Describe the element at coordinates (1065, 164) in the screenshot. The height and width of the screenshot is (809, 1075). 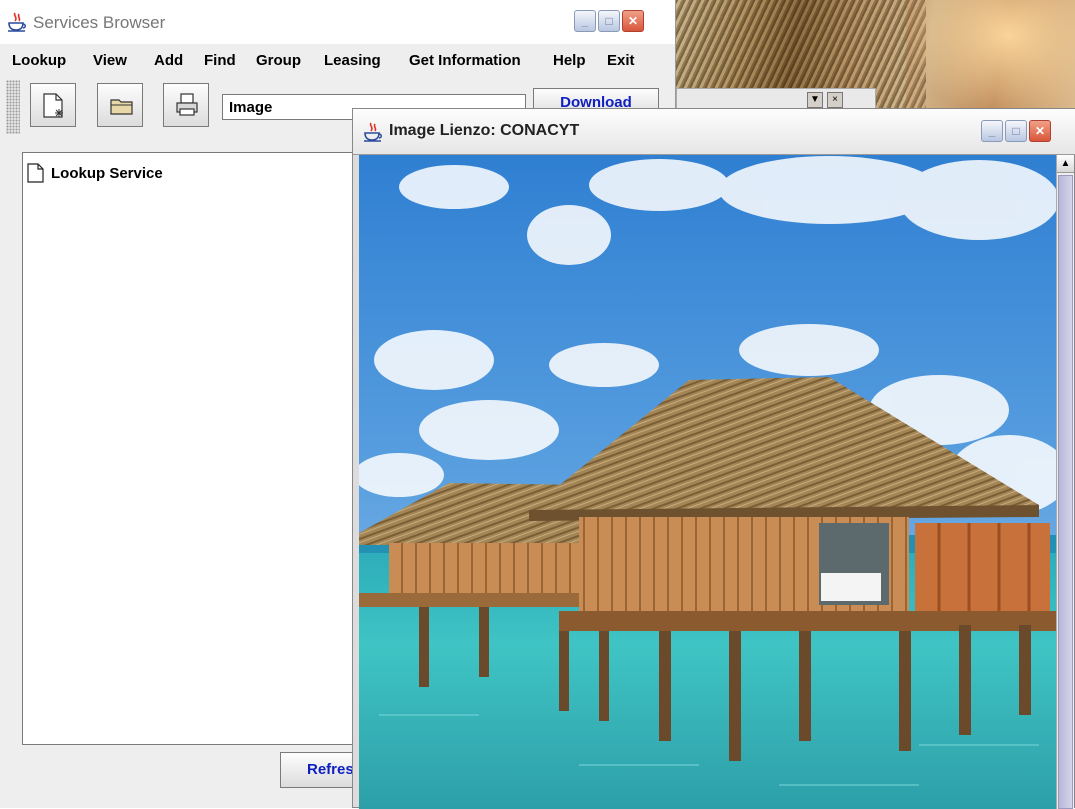
I see `scroll-up-arrow-icon: ▲` at that location.